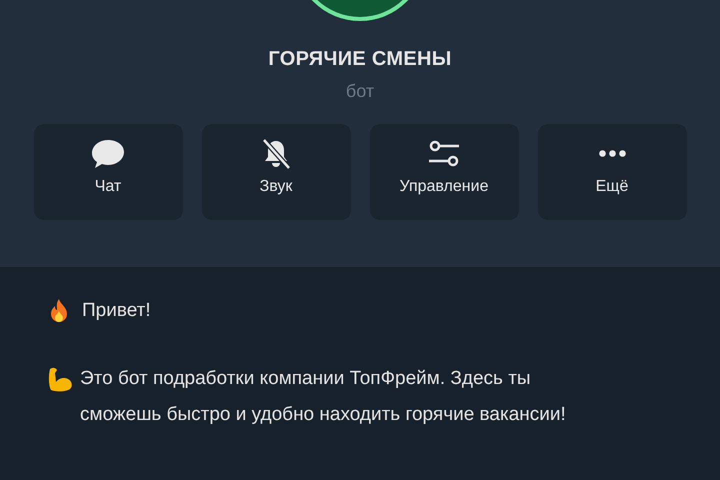 This screenshot has height=480, width=720. What do you see at coordinates (323, 397) in the screenshot?
I see `description-text: Это бот подработки компании ТопФрейм. Здесь ты сможешь быстро и удобно находить горячие вакансии!` at bounding box center [323, 397].